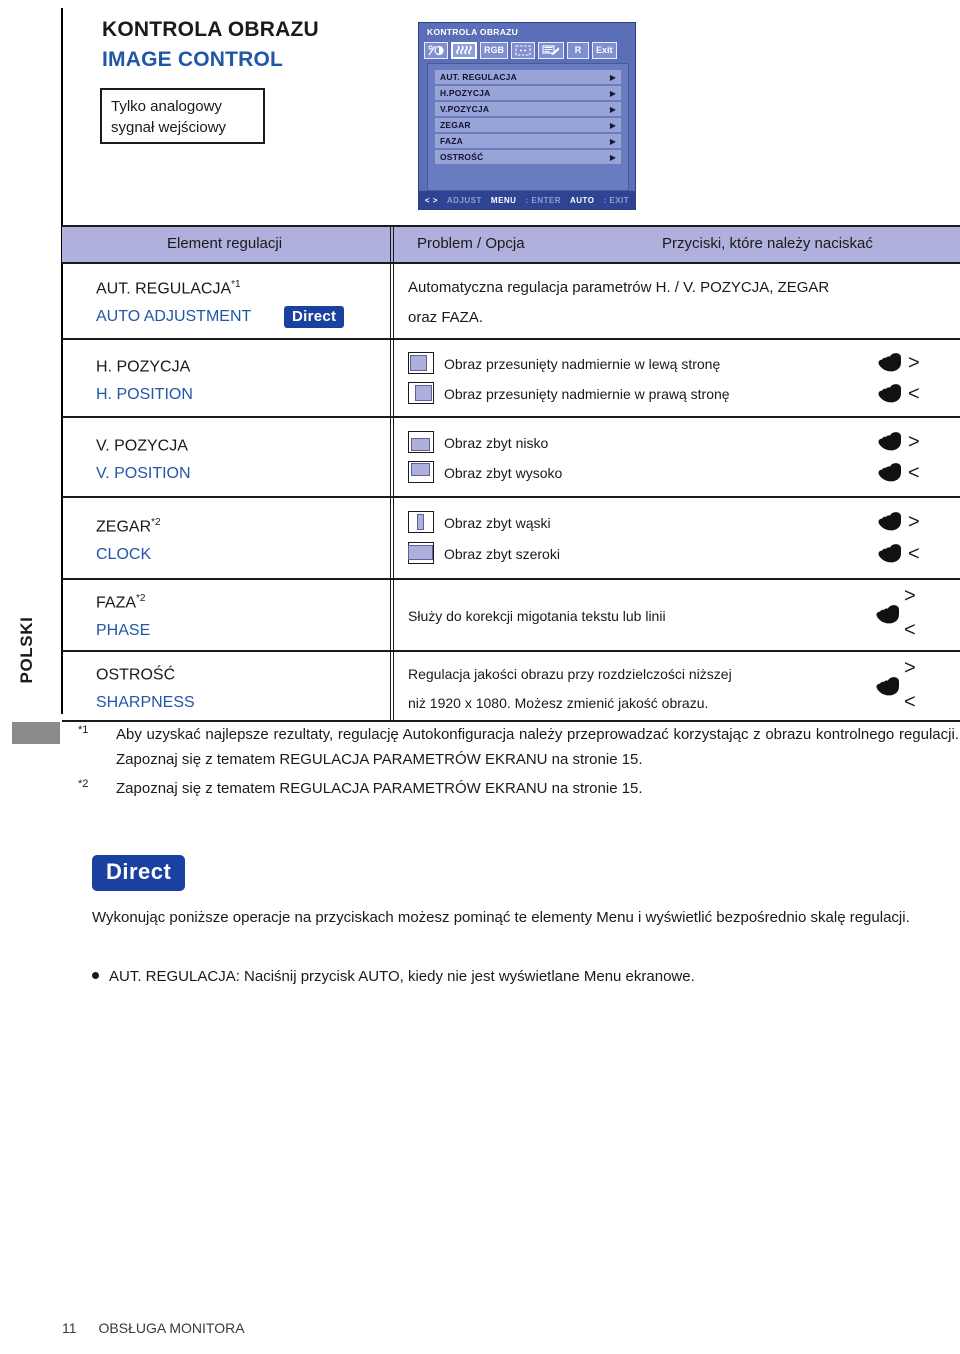 The width and height of the screenshot is (960, 1354). I want to click on osd-menu-item-v-position: V.POZYCJA ▶, so click(528, 109).